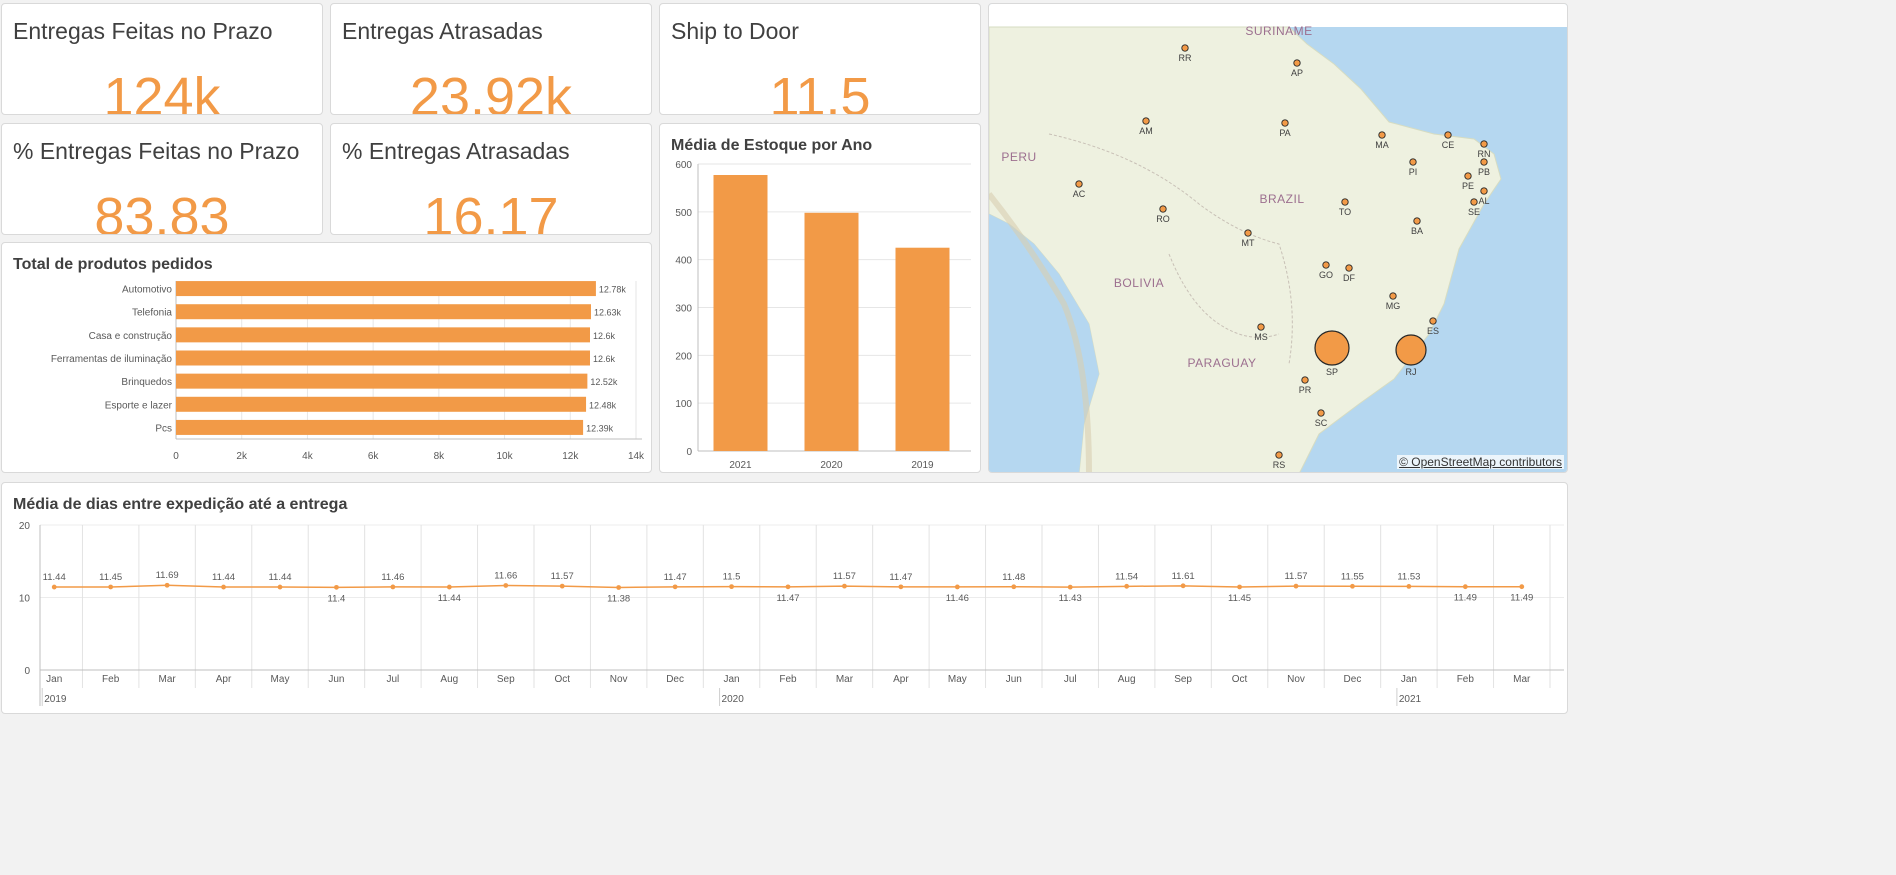  Describe the element at coordinates (618, 598) in the screenshot. I see `data-label: 11.38` at that location.